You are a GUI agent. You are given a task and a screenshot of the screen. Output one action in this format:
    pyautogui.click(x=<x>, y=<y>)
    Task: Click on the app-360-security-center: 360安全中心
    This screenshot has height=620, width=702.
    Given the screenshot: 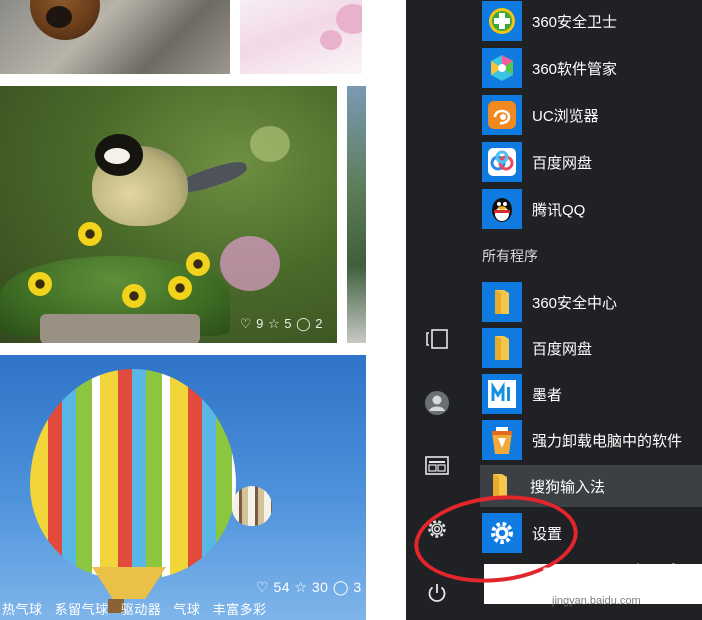 What is the action you would take?
    pyautogui.click(x=592, y=302)
    